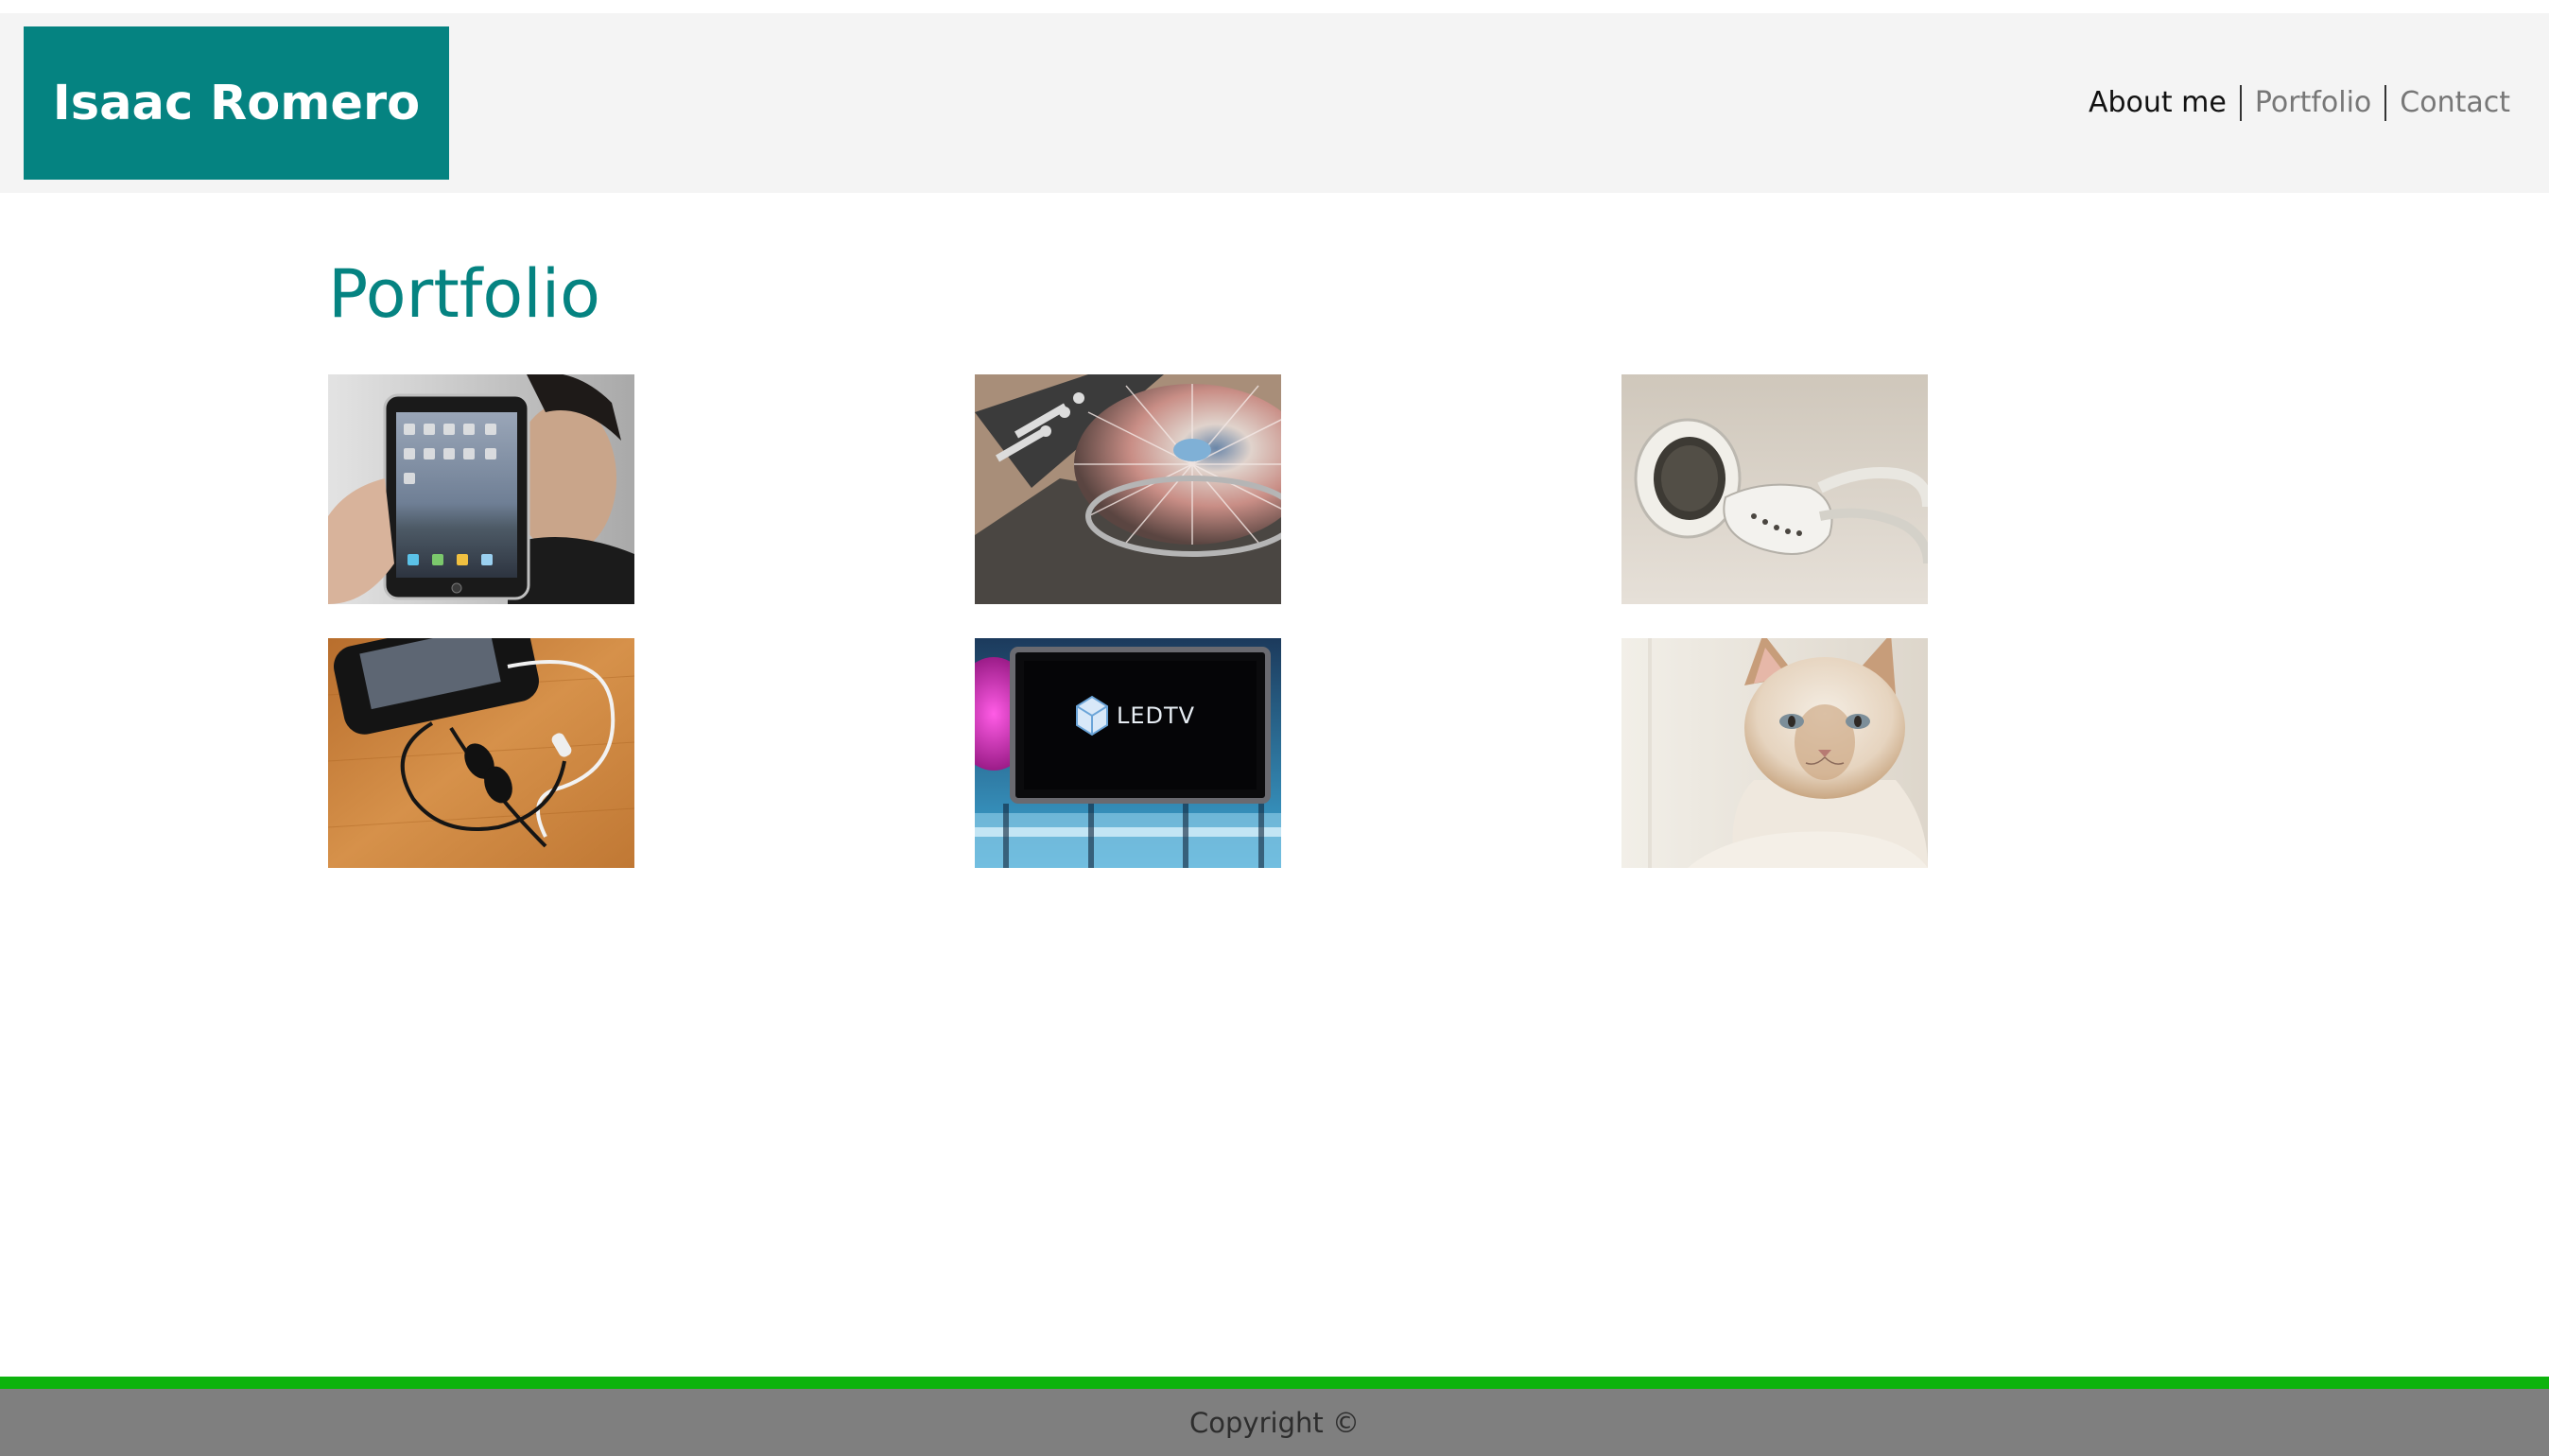 The height and width of the screenshot is (1456, 2549). I want to click on site-logo: Isaac Romero, so click(236, 103).